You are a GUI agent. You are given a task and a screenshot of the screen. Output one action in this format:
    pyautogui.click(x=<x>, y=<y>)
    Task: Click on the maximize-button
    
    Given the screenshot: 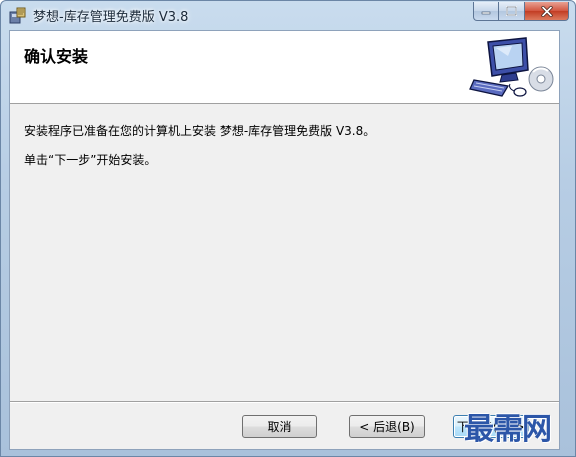 What is the action you would take?
    pyautogui.click(x=512, y=11)
    